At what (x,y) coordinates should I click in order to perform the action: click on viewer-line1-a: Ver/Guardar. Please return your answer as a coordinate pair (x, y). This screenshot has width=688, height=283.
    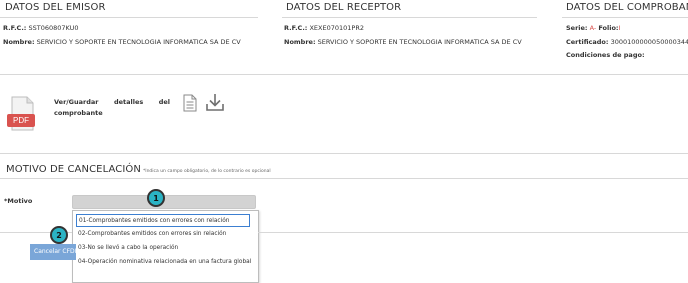
    Looking at the image, I should click on (76, 102).